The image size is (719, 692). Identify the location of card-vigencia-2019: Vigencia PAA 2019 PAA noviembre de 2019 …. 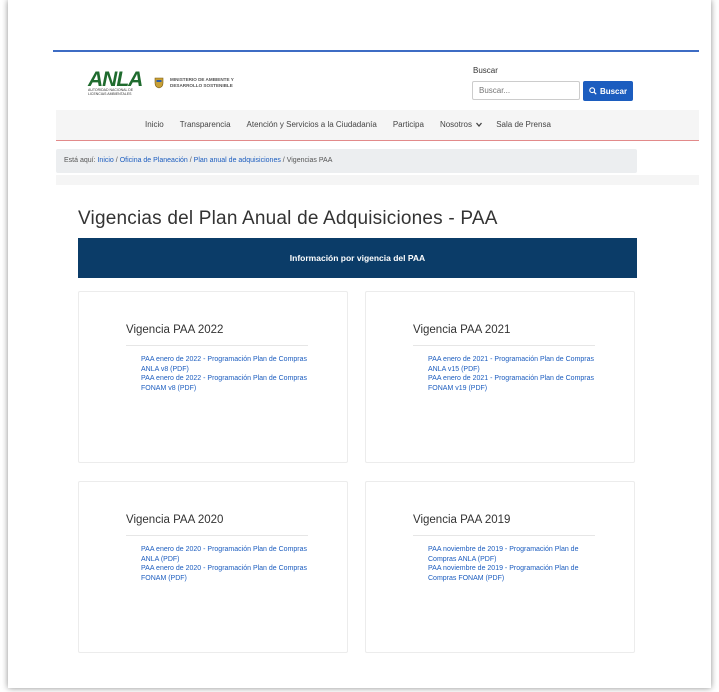
(500, 567).